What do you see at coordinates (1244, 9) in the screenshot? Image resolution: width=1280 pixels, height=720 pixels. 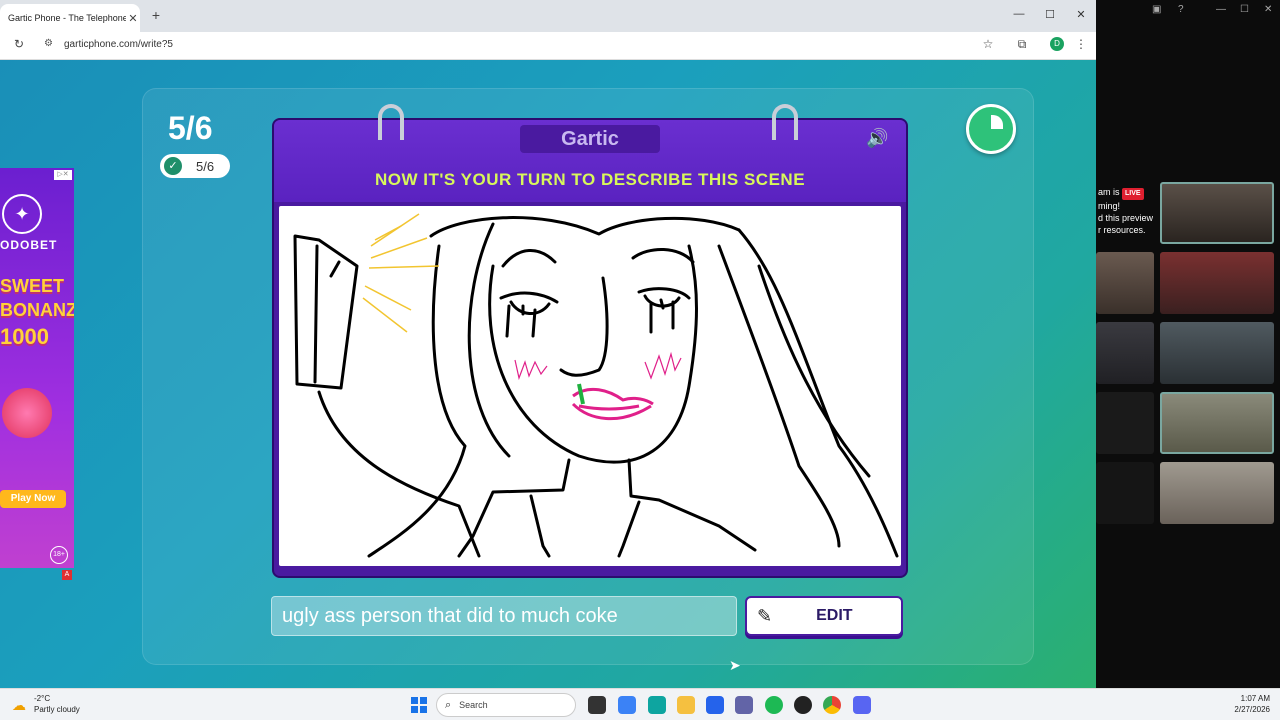 I see `panel-maximize-icon: ☐` at bounding box center [1244, 9].